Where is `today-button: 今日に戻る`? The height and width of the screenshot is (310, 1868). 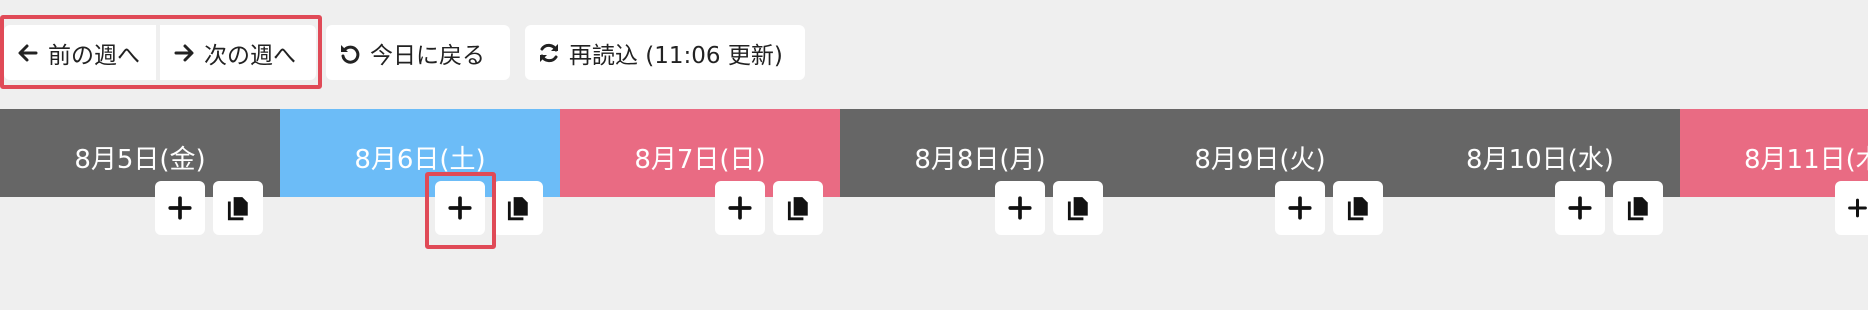
today-button: 今日に戻る is located at coordinates (418, 52).